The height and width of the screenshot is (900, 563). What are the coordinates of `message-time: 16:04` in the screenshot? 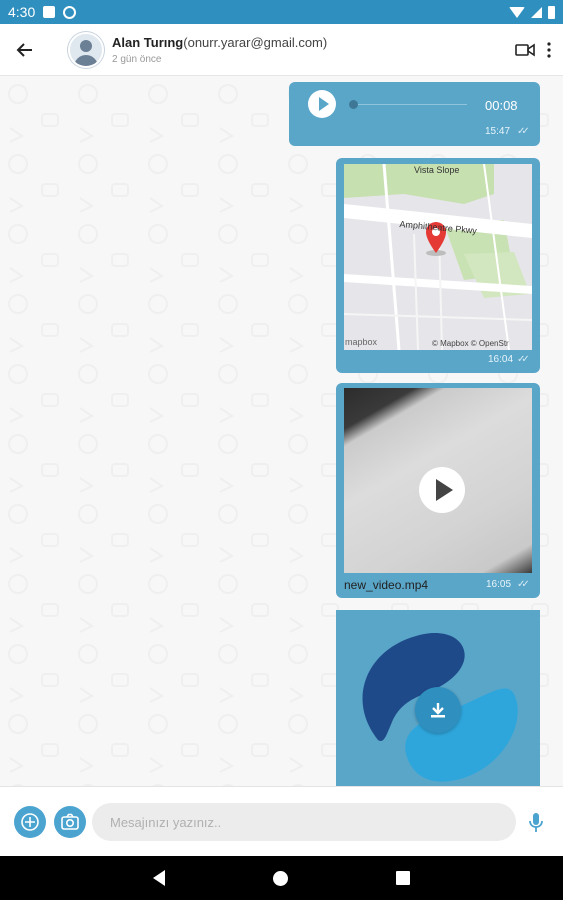 It's located at (501, 359).